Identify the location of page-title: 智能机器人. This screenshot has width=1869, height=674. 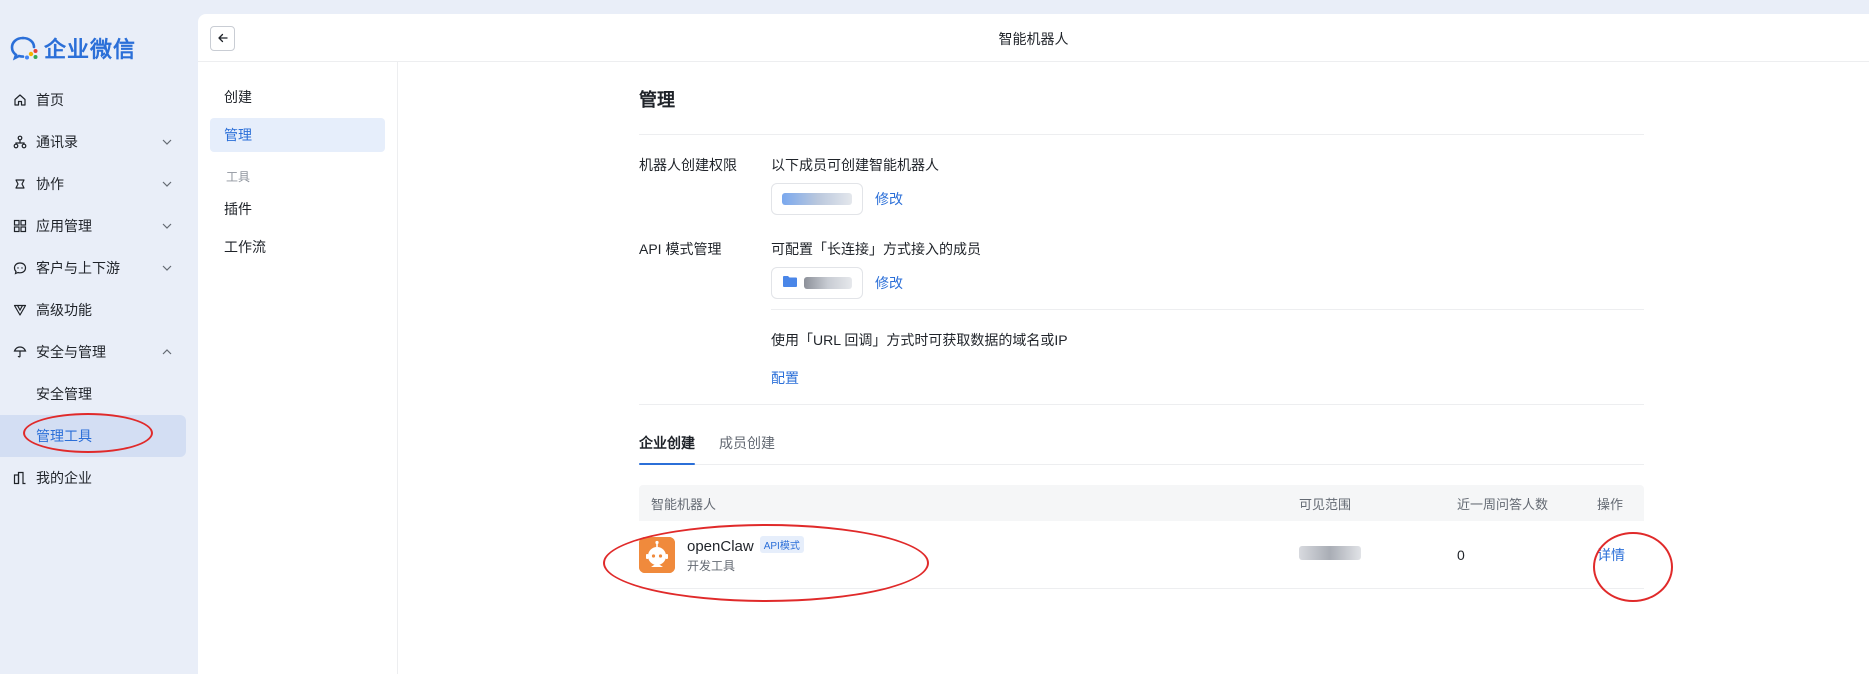
(1033, 39).